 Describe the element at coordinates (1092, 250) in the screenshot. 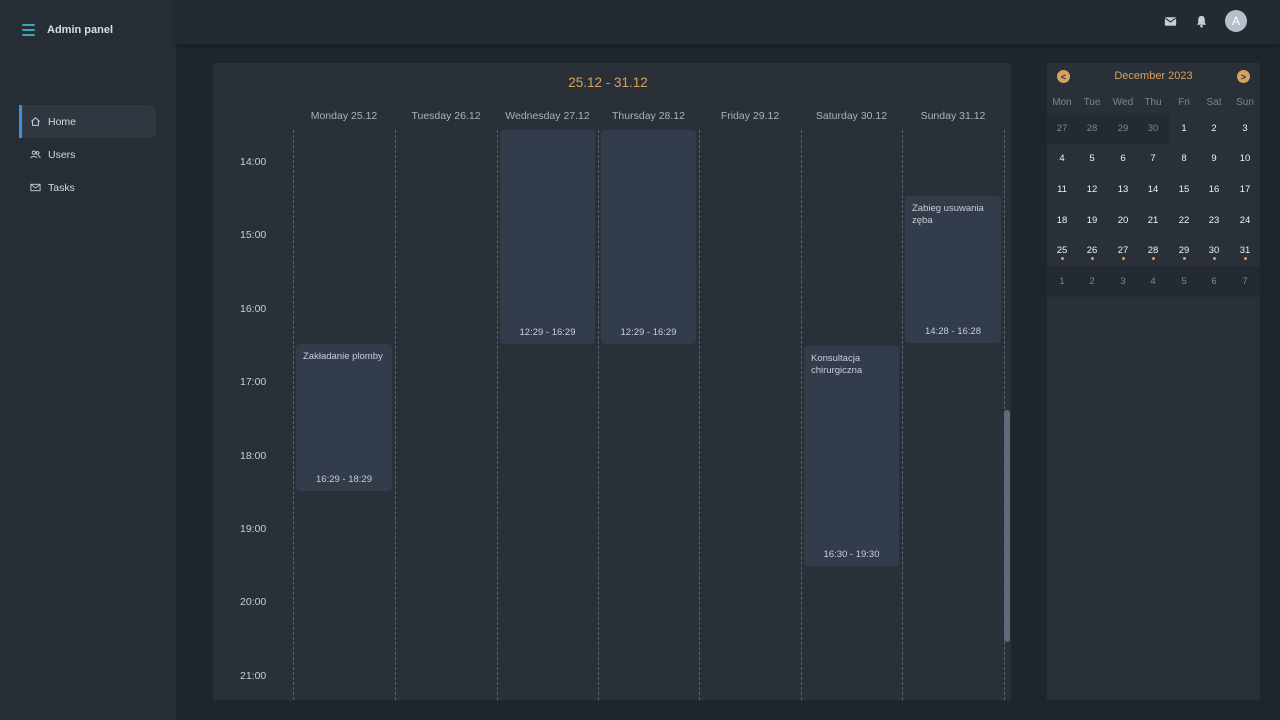

I see `calendar-day: 26` at that location.